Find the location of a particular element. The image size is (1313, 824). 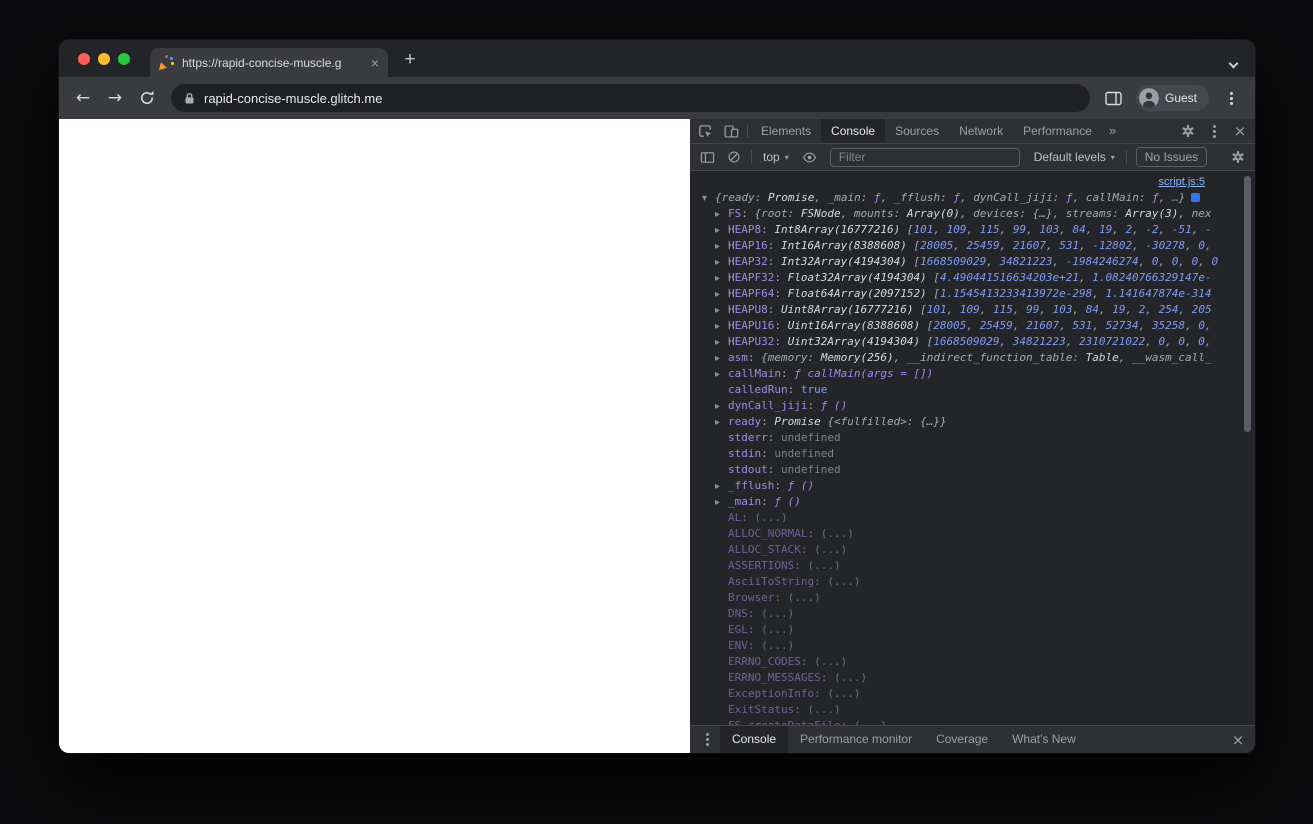

context-selector: top ▾ is located at coordinates (776, 157).